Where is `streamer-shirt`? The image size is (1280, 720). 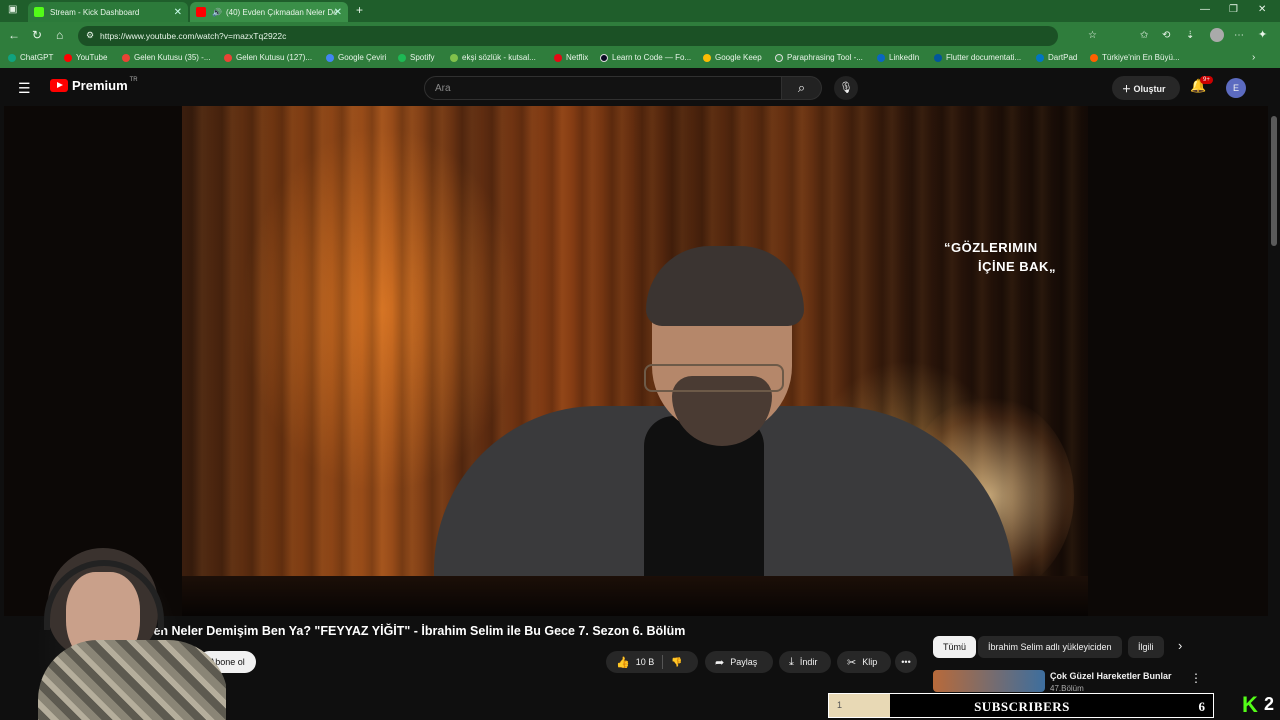
streamer-shirt is located at coordinates (132, 680).